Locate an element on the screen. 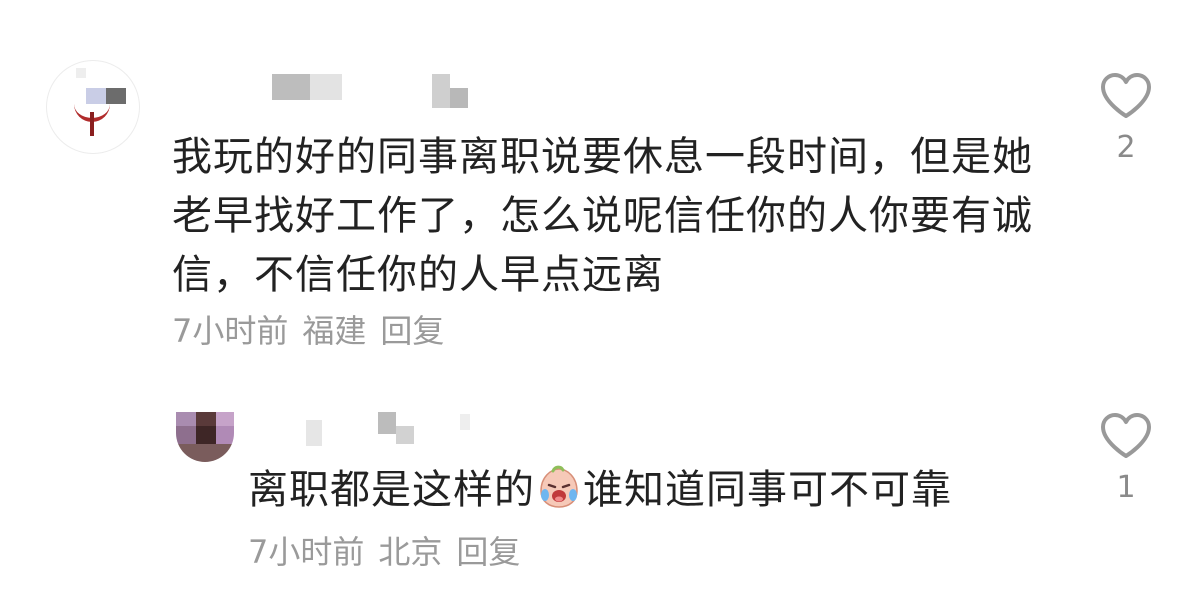  comment-location: 北京 is located at coordinates (410, 552).